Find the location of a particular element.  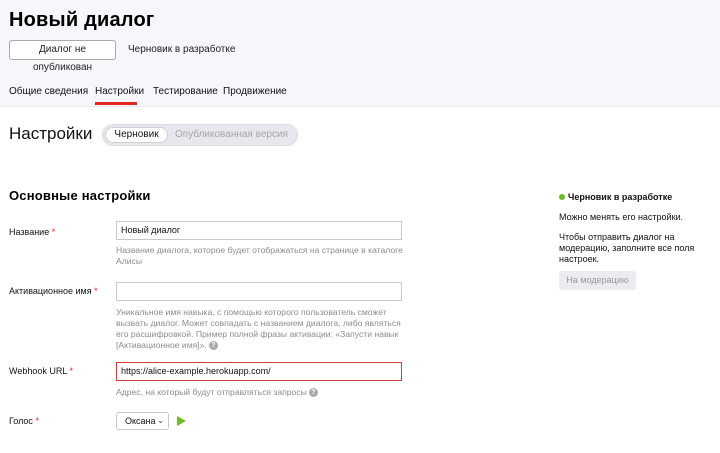

webhook-label: Webhook URL * is located at coordinates (41, 371).